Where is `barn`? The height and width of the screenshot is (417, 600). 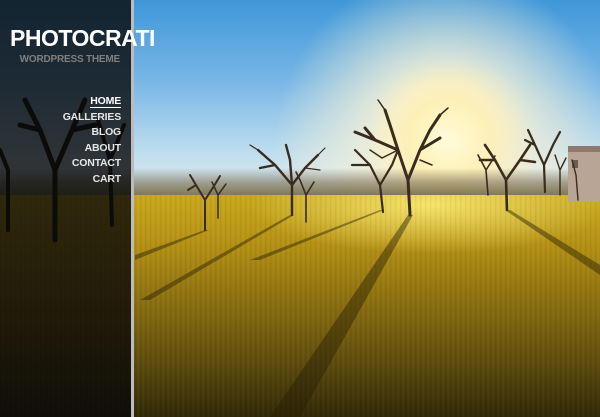 barn is located at coordinates (584, 174).